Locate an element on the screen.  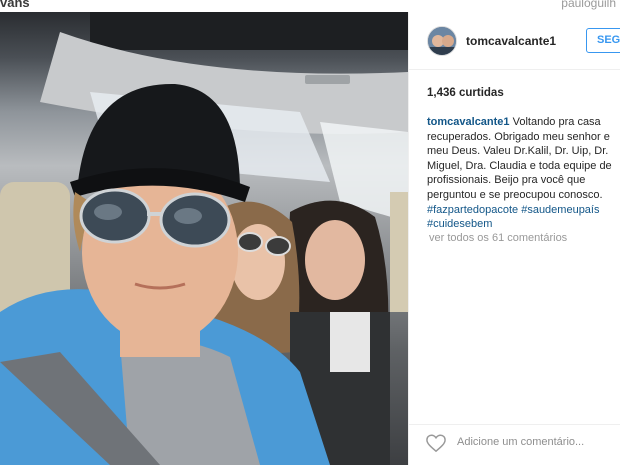
hashtag-link: #cuidesebem is located at coordinates (459, 224).